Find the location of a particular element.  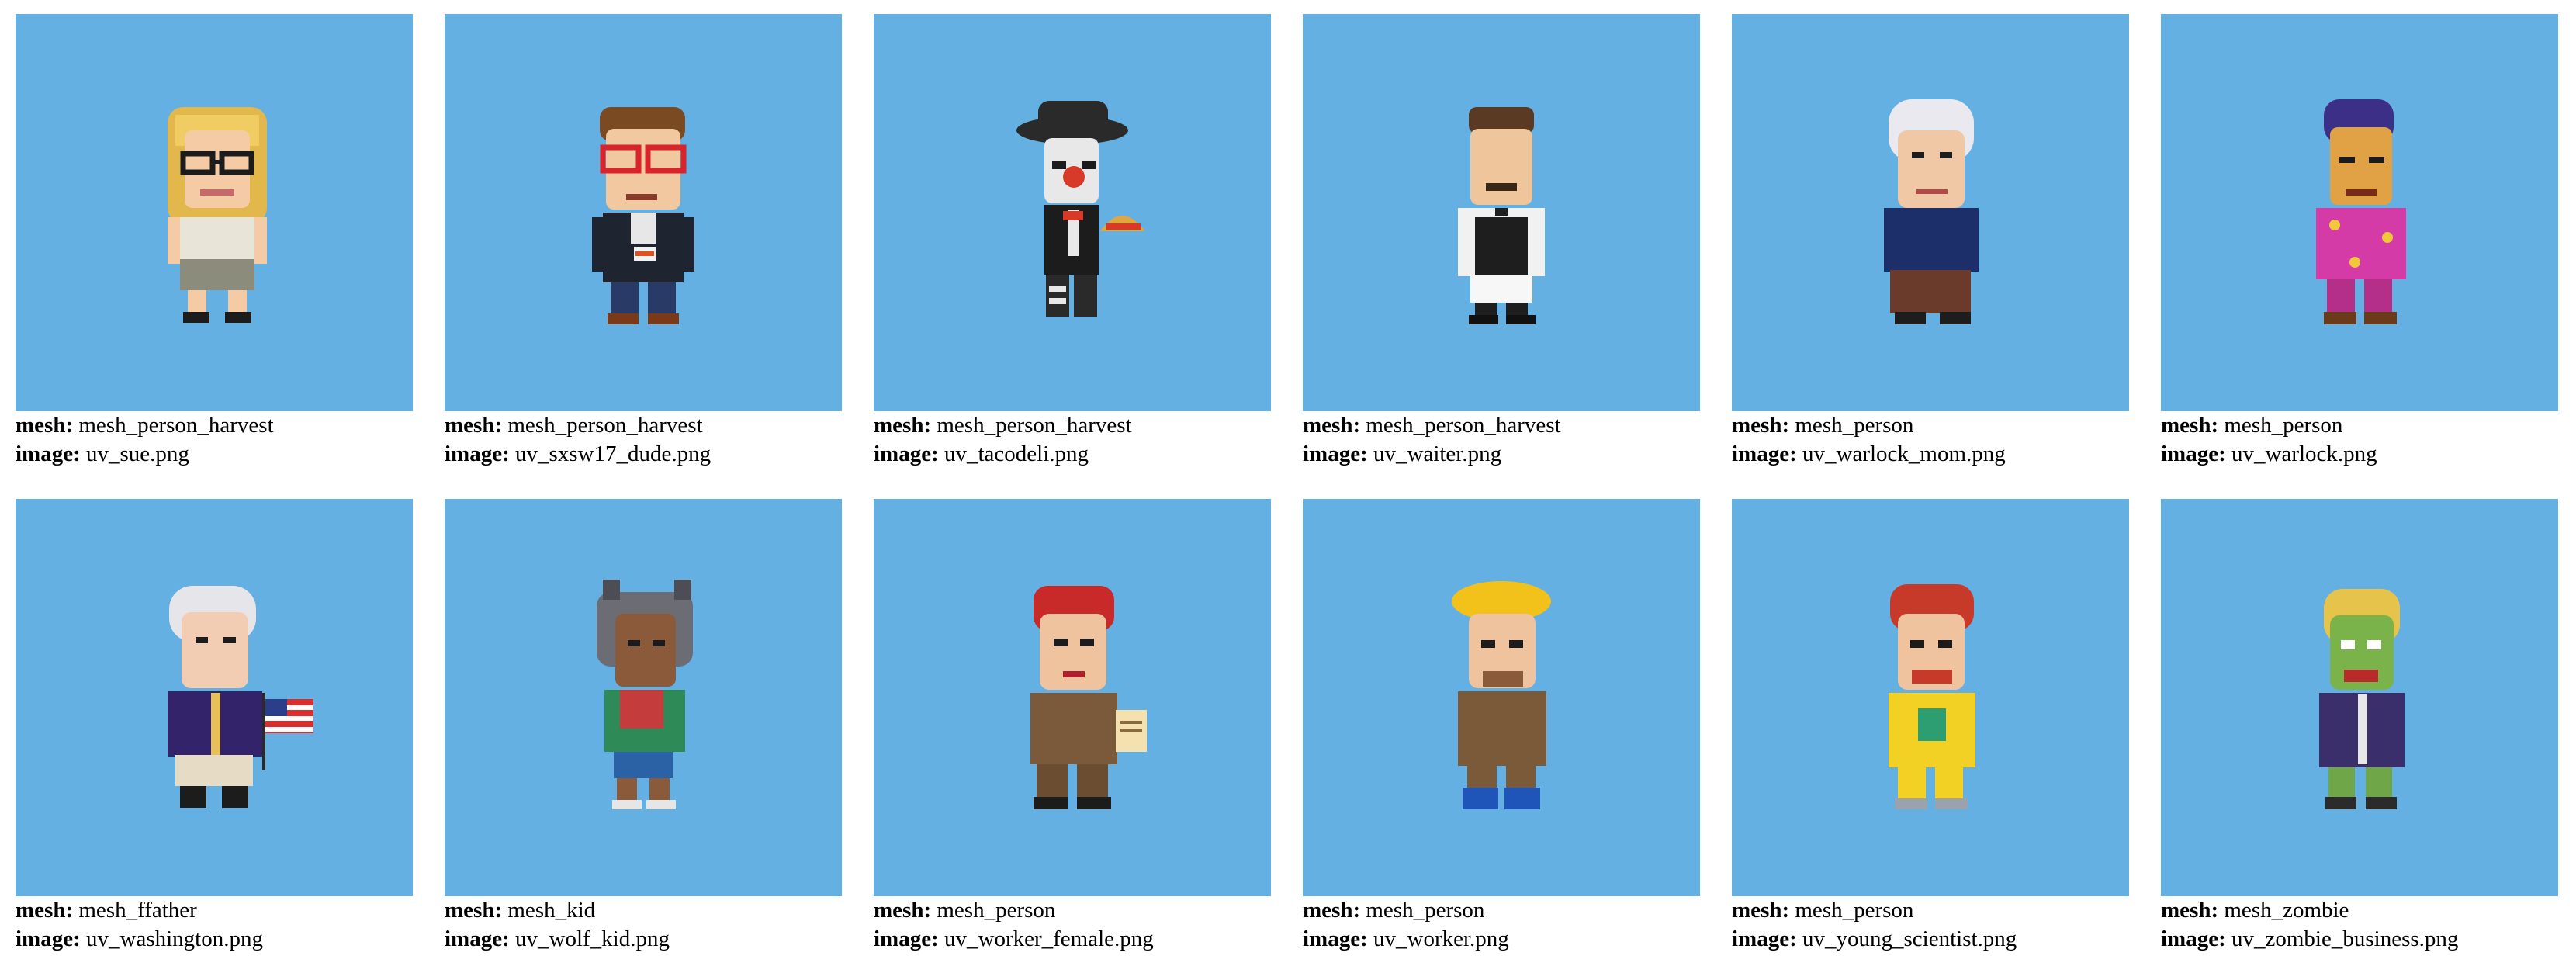

character-warlock-image is located at coordinates (2361, 212).